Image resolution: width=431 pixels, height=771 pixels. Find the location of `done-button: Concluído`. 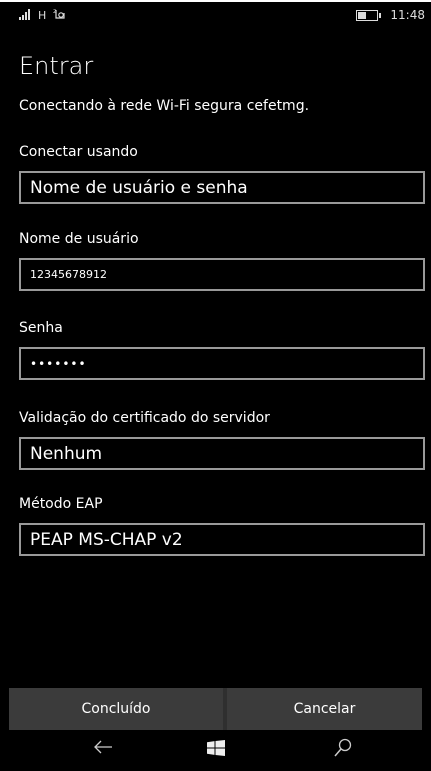

done-button: Concluído is located at coordinates (116, 709).